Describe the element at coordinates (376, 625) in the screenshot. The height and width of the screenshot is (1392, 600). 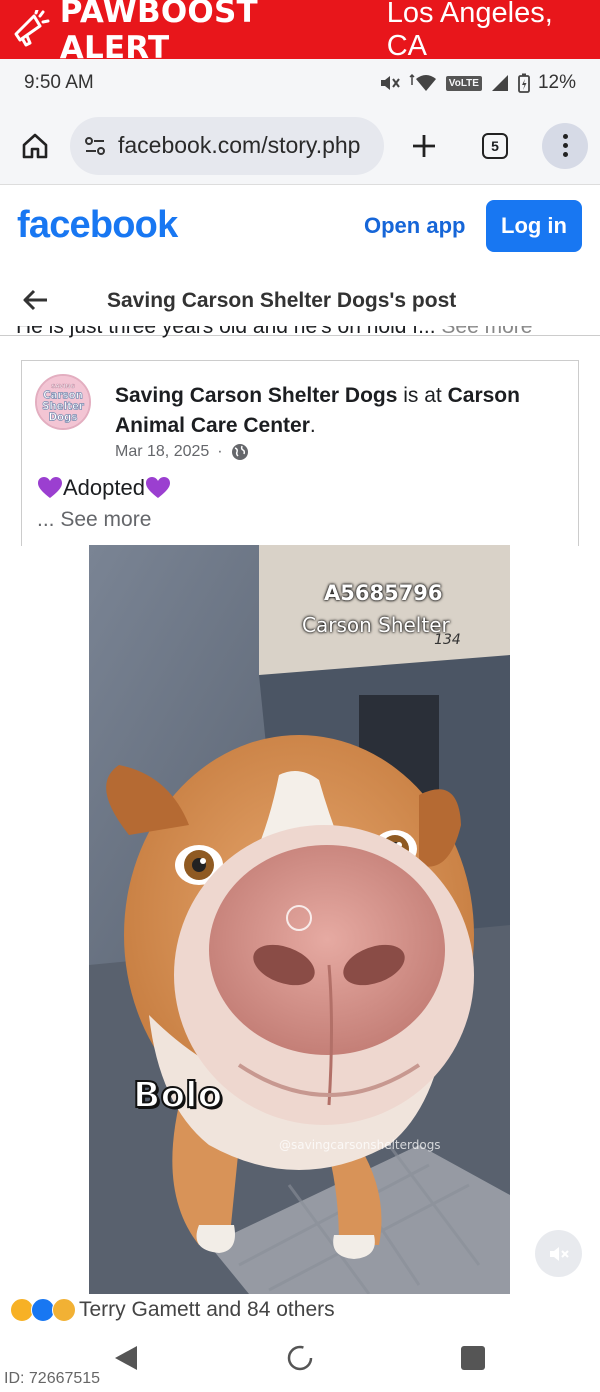
I see `shelter-caption-text: Carson Shelter` at that location.